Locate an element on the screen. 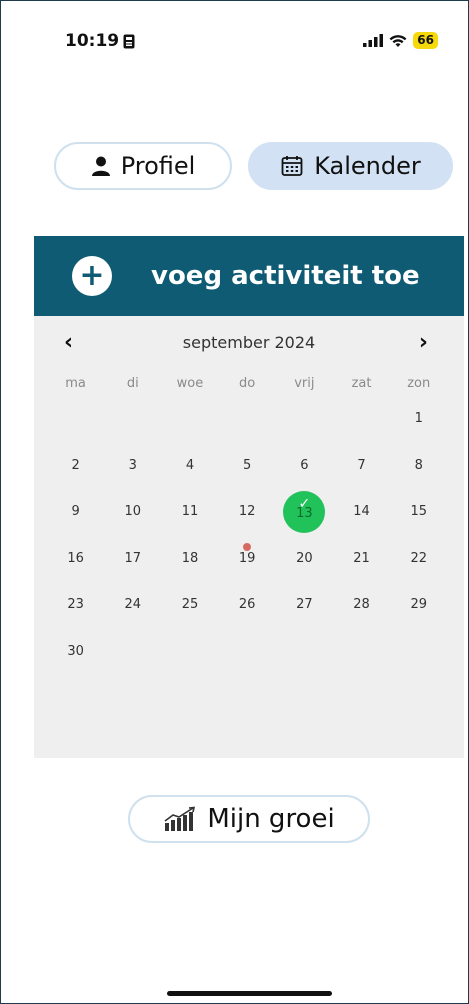 The width and height of the screenshot is (469, 1004). day-cell: 25 is located at coordinates (189, 605).